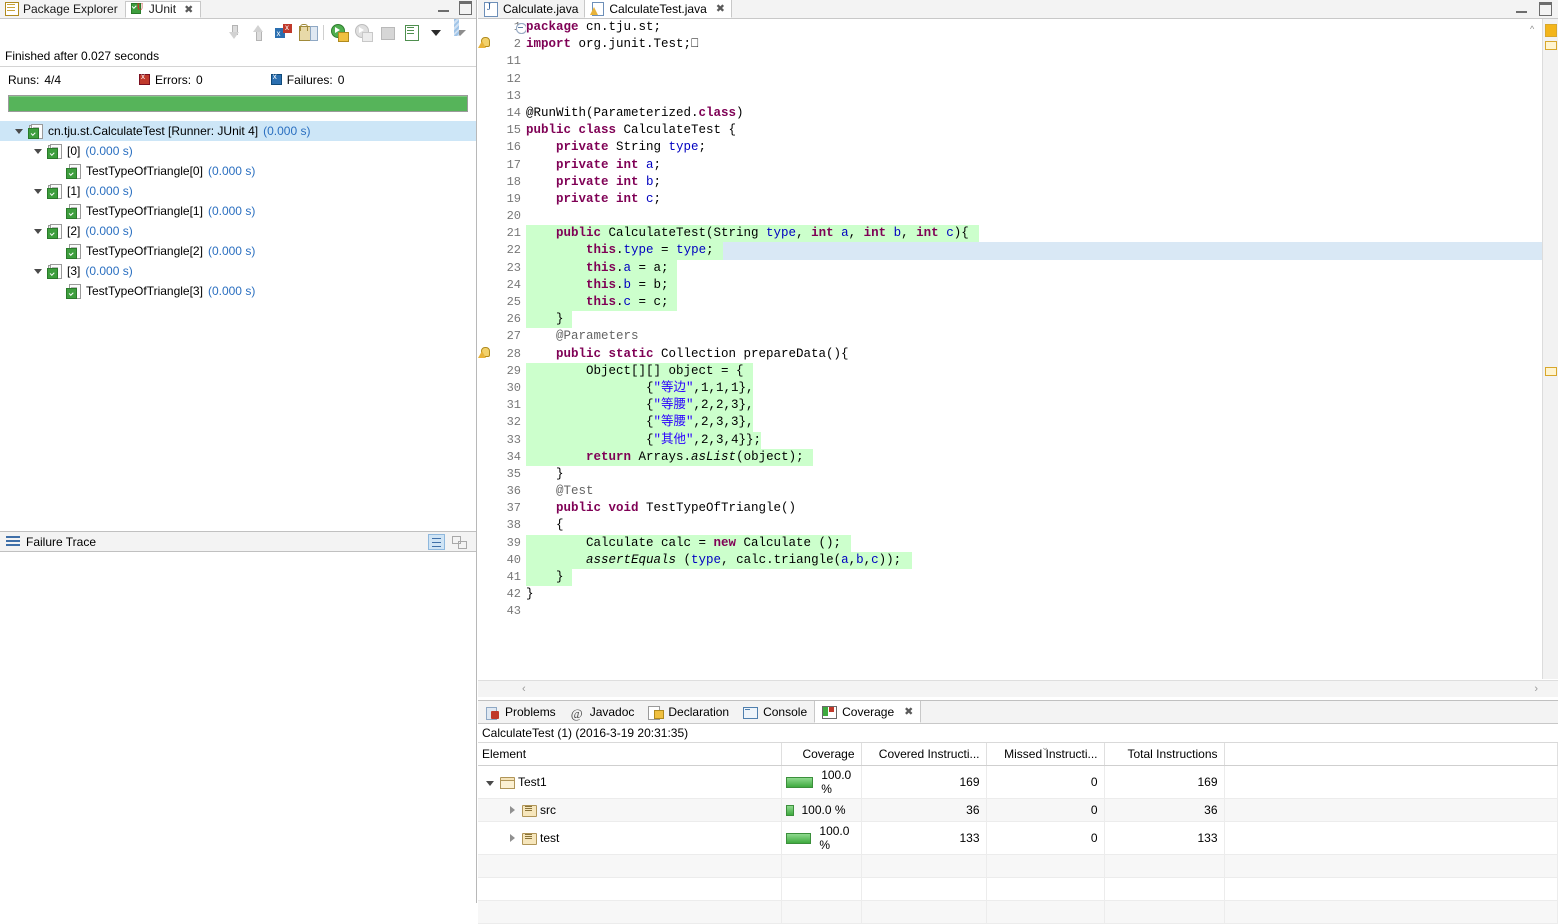 The image size is (1558, 924). I want to click on code-line: this.c = c;, so click(1034, 303).